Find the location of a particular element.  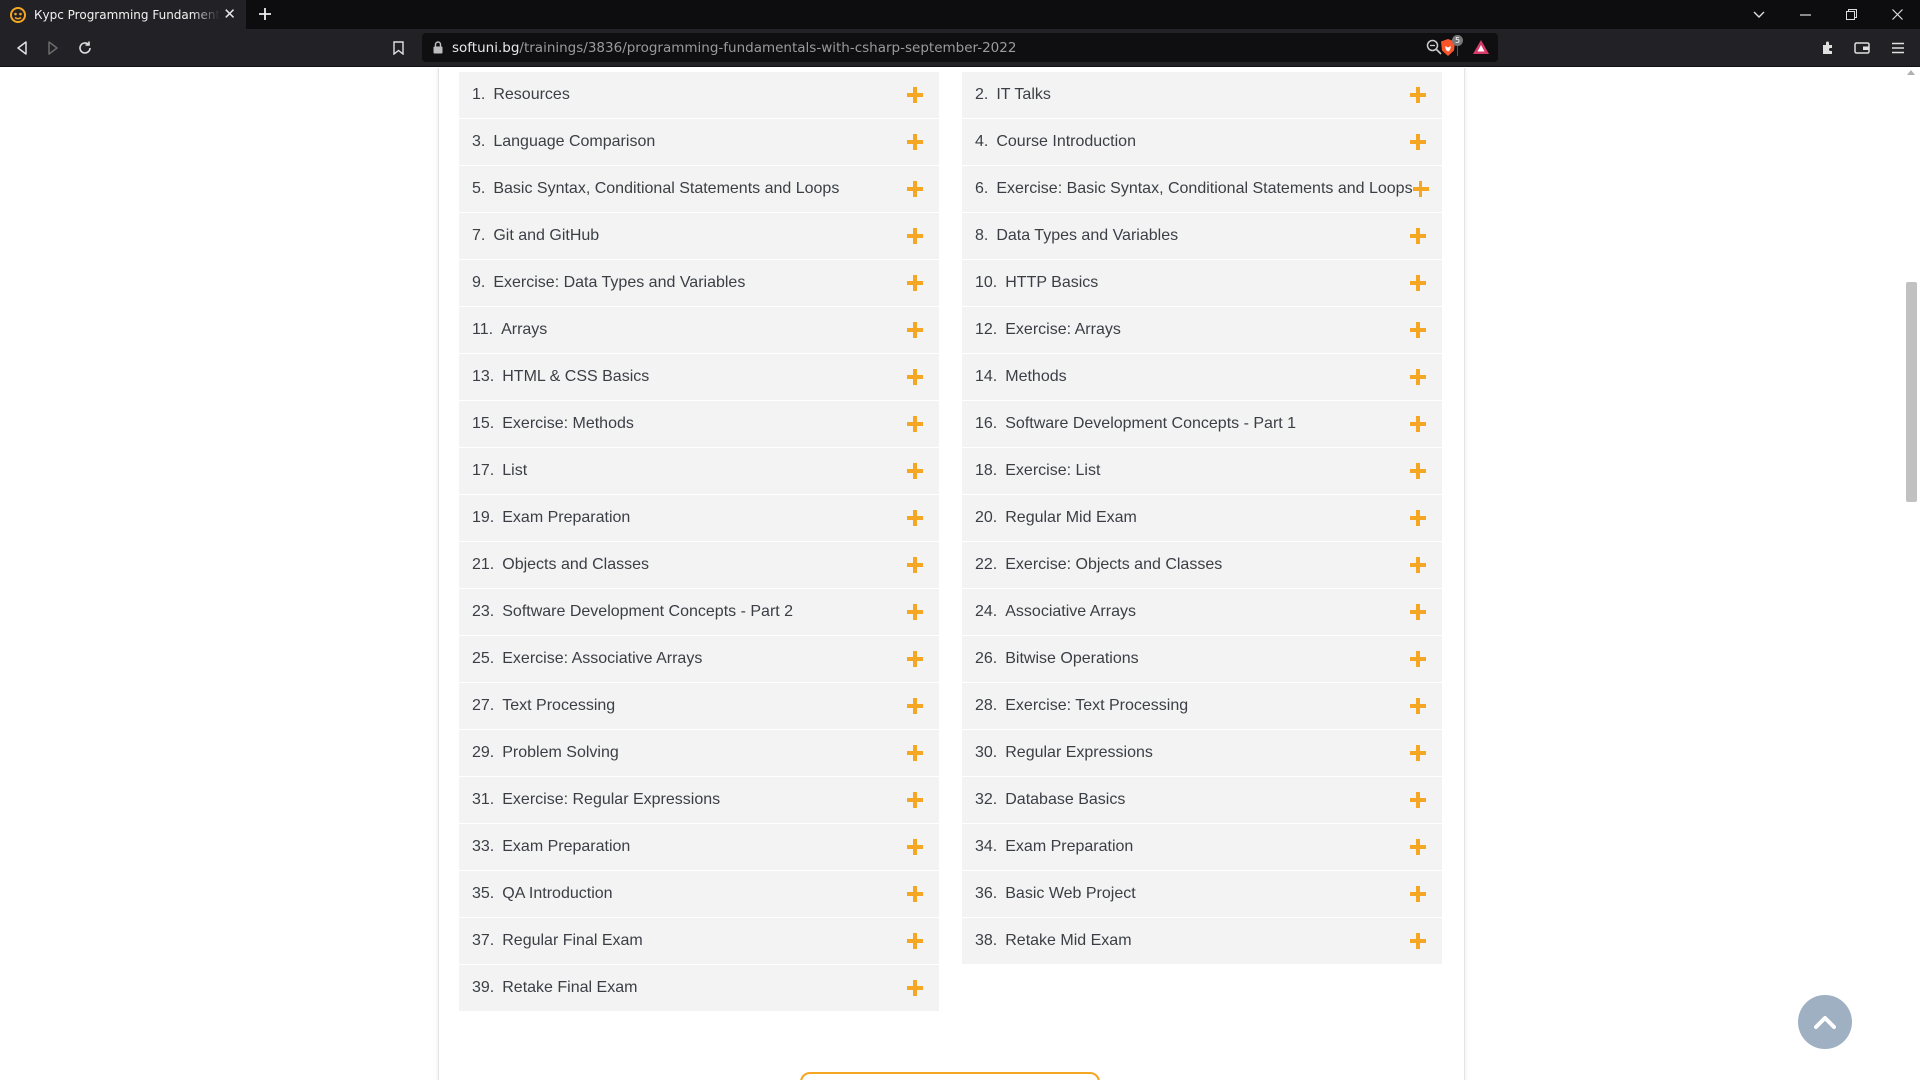

lesson-item: 21. Objects and Classes is located at coordinates (699, 565).